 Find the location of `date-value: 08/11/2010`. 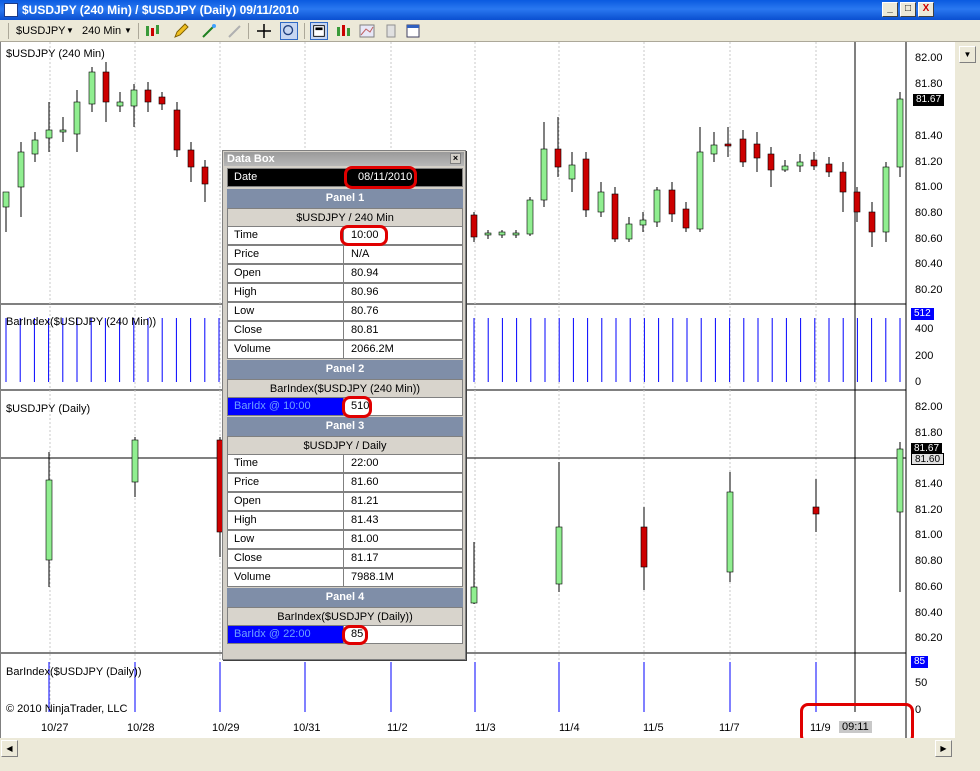

date-value: 08/11/2010 is located at coordinates (385, 177).